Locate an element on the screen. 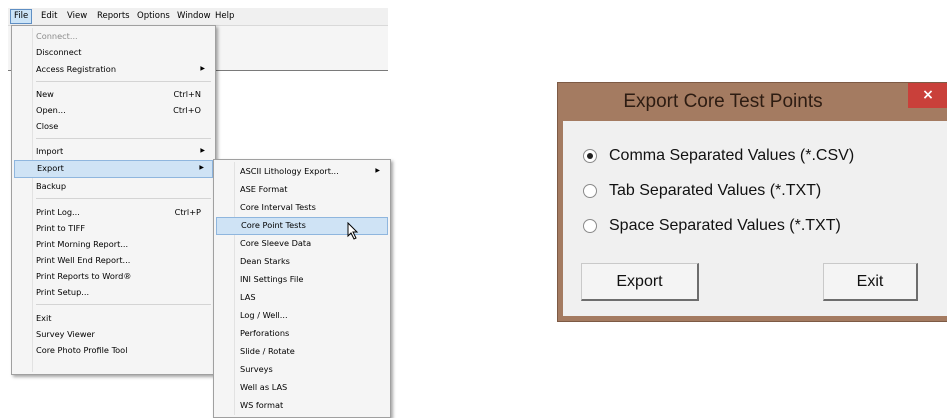  close-button: × is located at coordinates (927, 95).